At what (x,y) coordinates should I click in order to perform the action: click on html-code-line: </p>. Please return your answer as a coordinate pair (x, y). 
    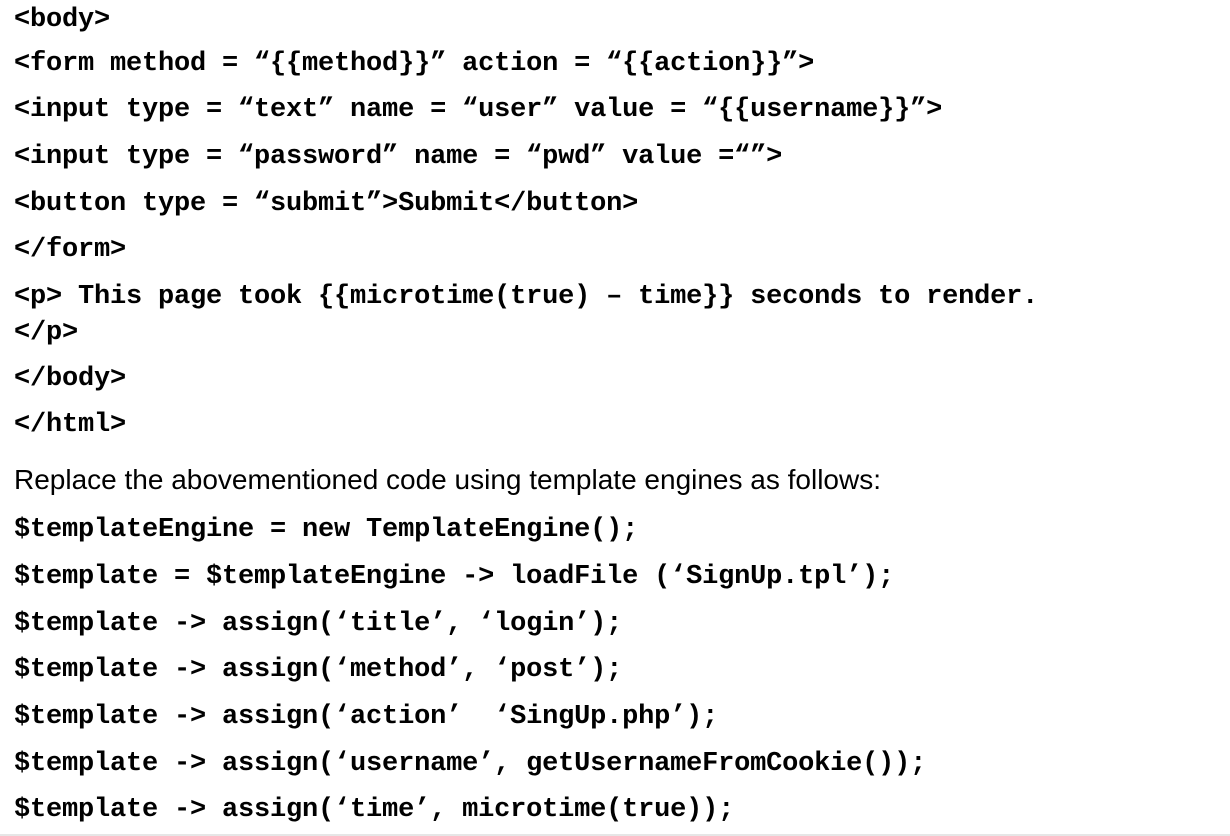
    Looking at the image, I should click on (46, 333).